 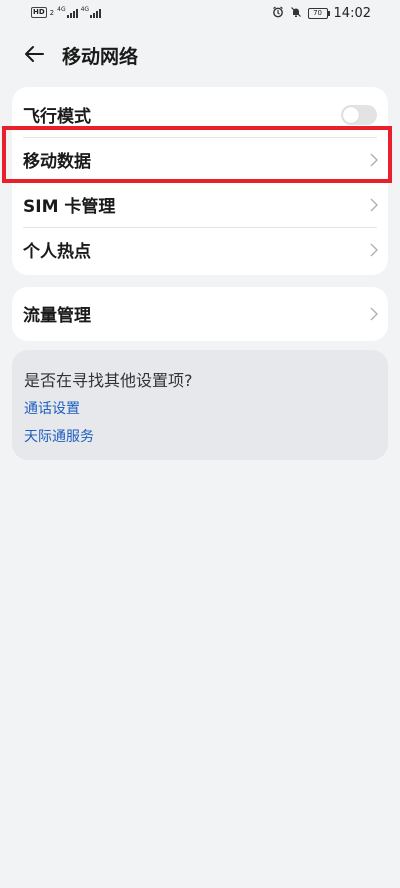 I want to click on status-bar: HD 2 4G 4G 70 14:02, so click(x=200, y=14).